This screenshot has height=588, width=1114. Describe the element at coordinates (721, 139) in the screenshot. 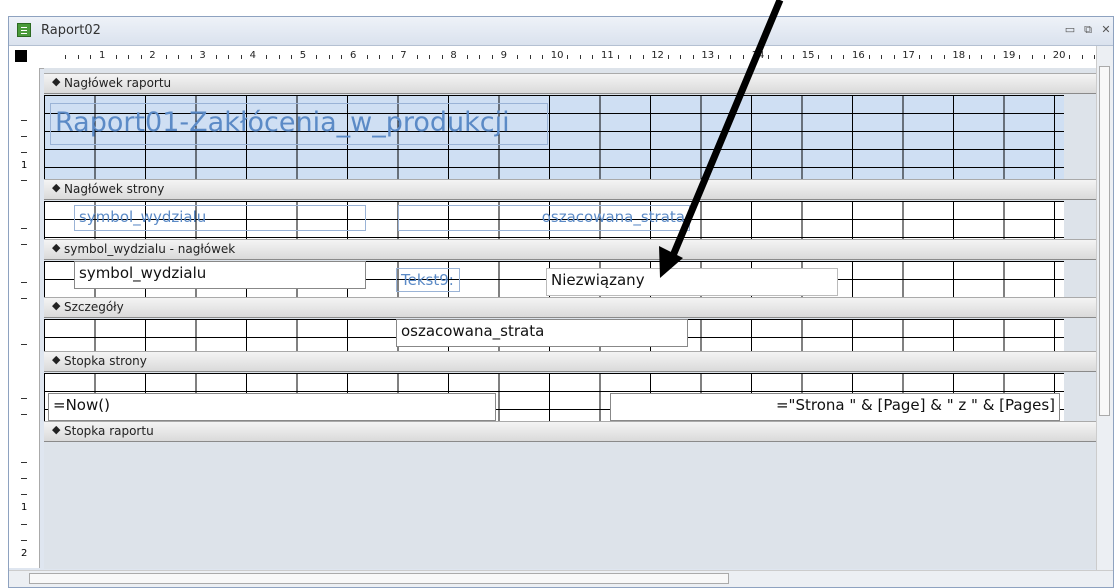

I see `annotation-arrow` at that location.